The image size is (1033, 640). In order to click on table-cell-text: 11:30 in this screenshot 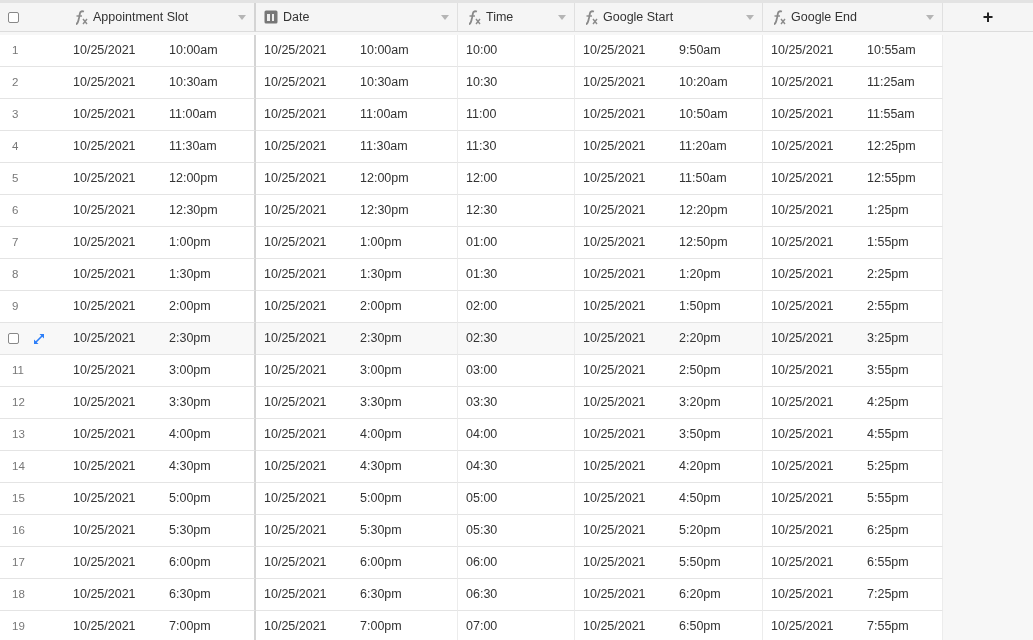, I will do `click(481, 147)`.